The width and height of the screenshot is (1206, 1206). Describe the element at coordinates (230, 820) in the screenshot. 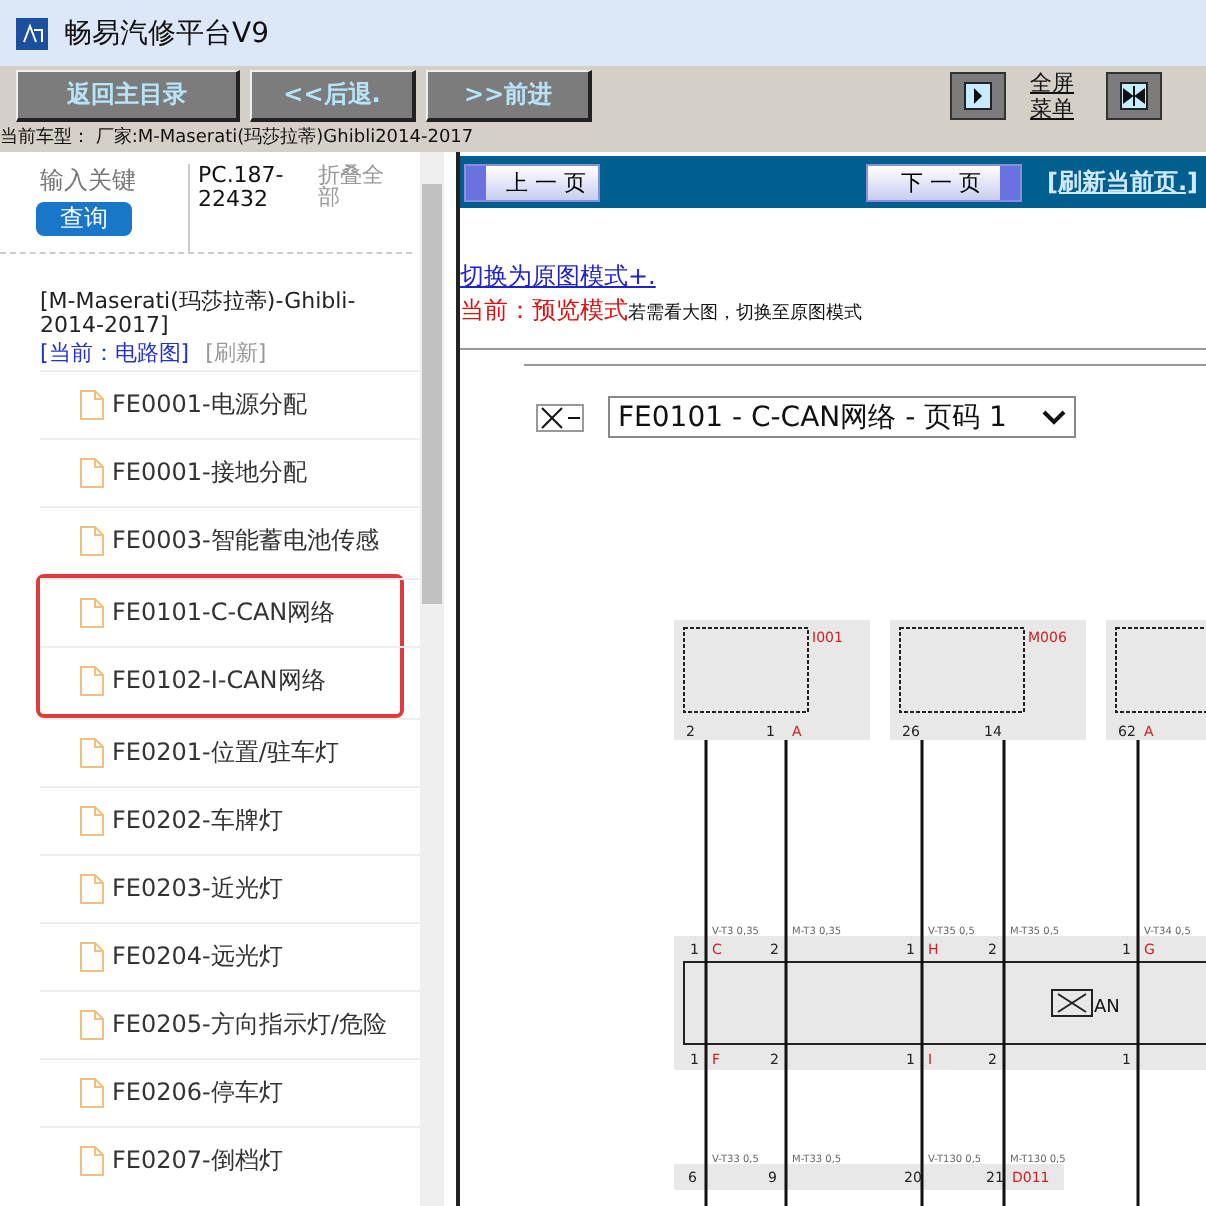

I see `tree-item: FE0202-车牌灯` at that location.